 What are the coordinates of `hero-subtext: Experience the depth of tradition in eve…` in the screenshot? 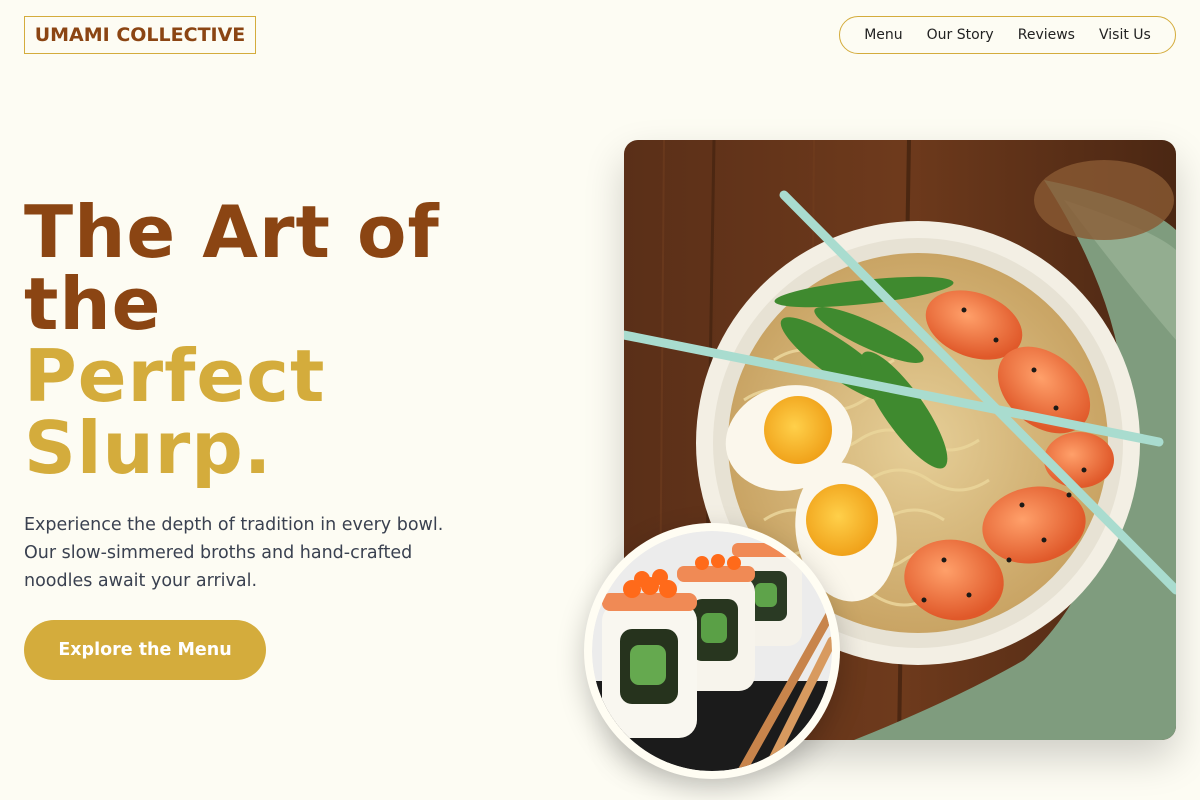 It's located at (234, 553).